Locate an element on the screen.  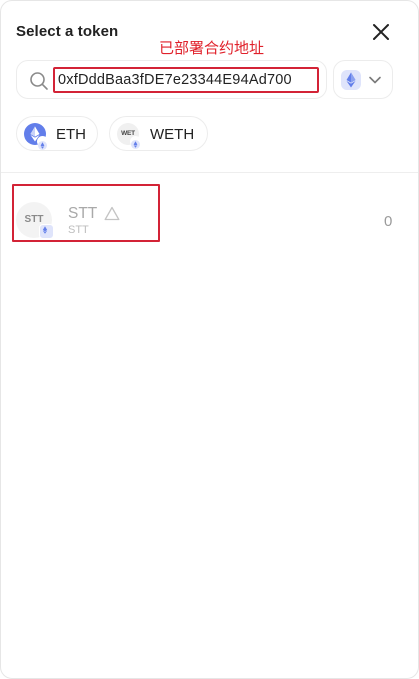
common-token-eth: ETH is located at coordinates (57, 133).